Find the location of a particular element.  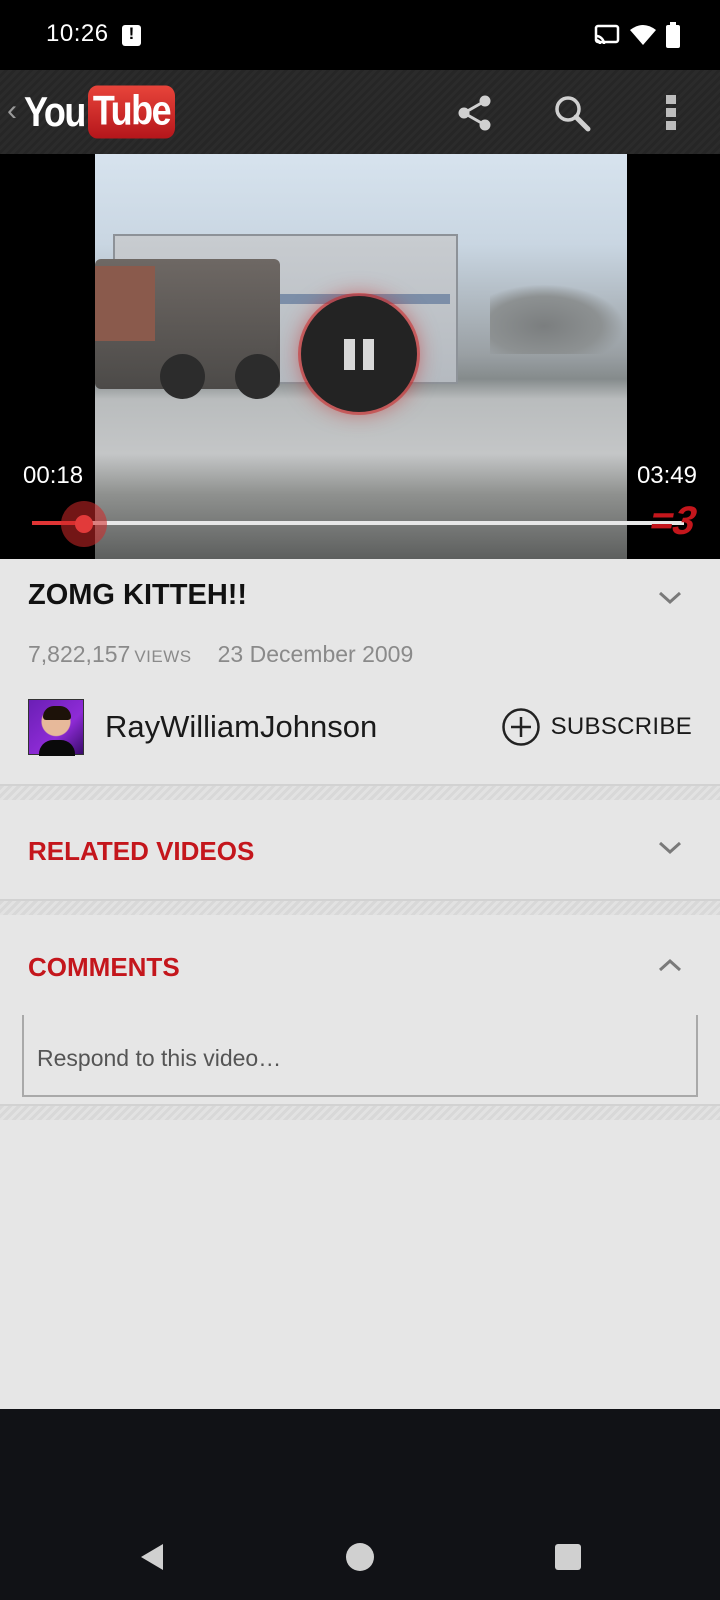

search-icon is located at coordinates (573, 114).